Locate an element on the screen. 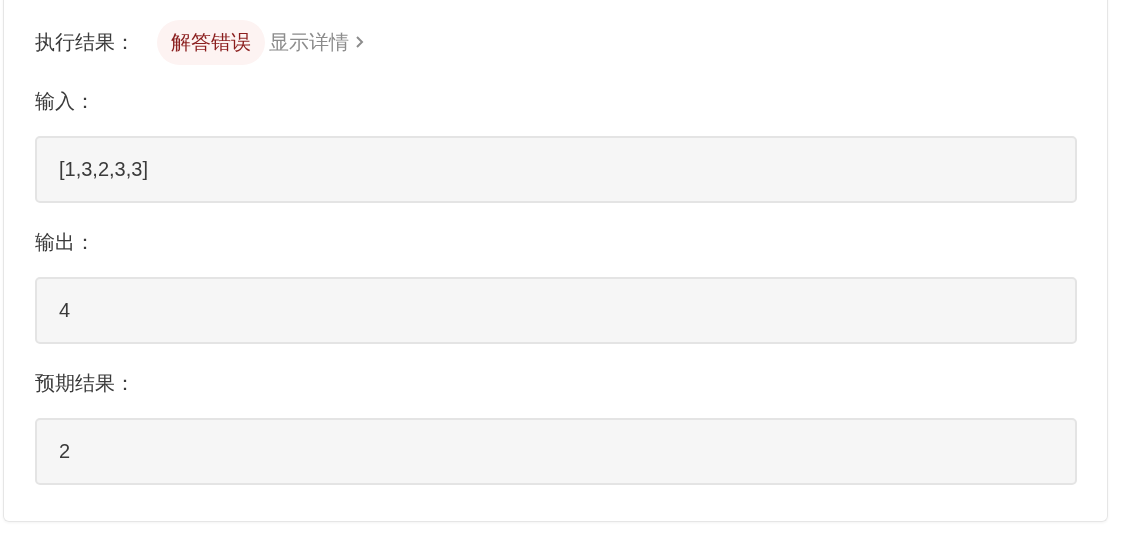 This screenshot has width=1124, height=544. value-box: [1,3,2,3,3] is located at coordinates (556, 169).